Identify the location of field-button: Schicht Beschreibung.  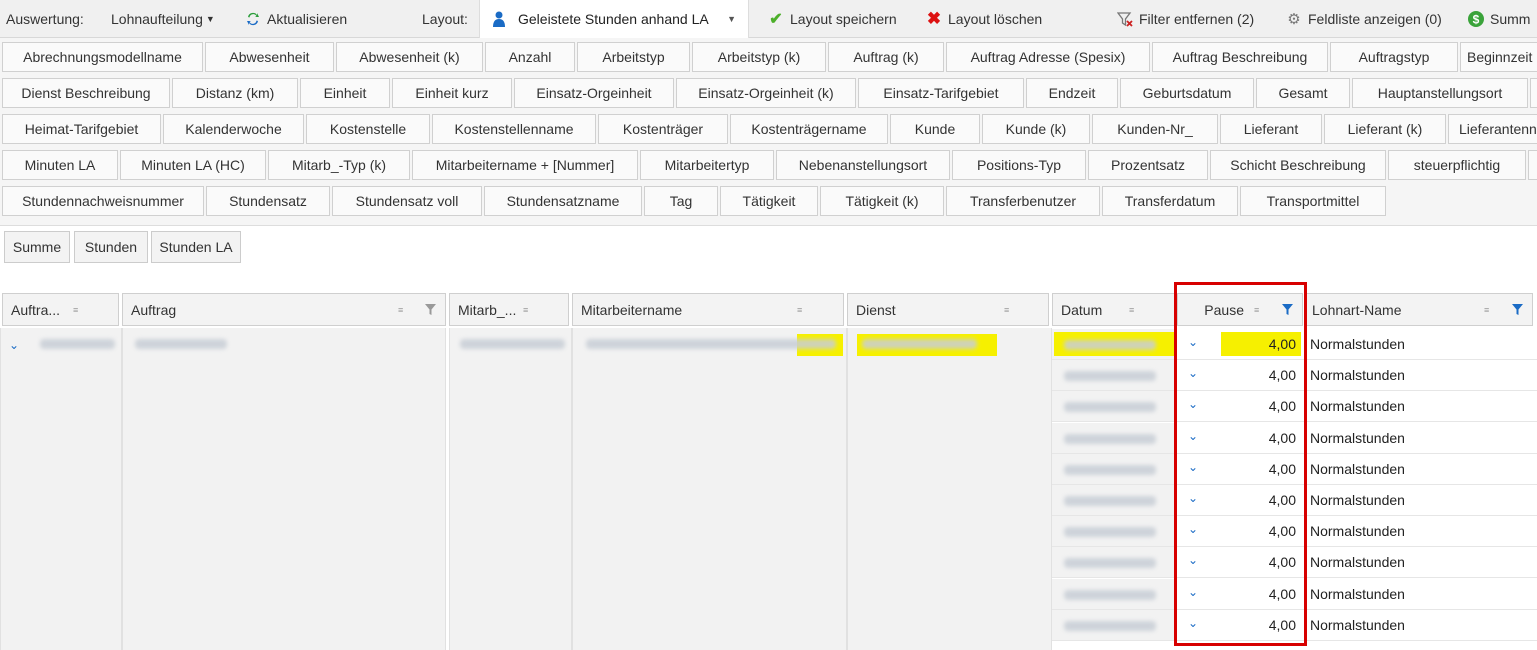
(1298, 165).